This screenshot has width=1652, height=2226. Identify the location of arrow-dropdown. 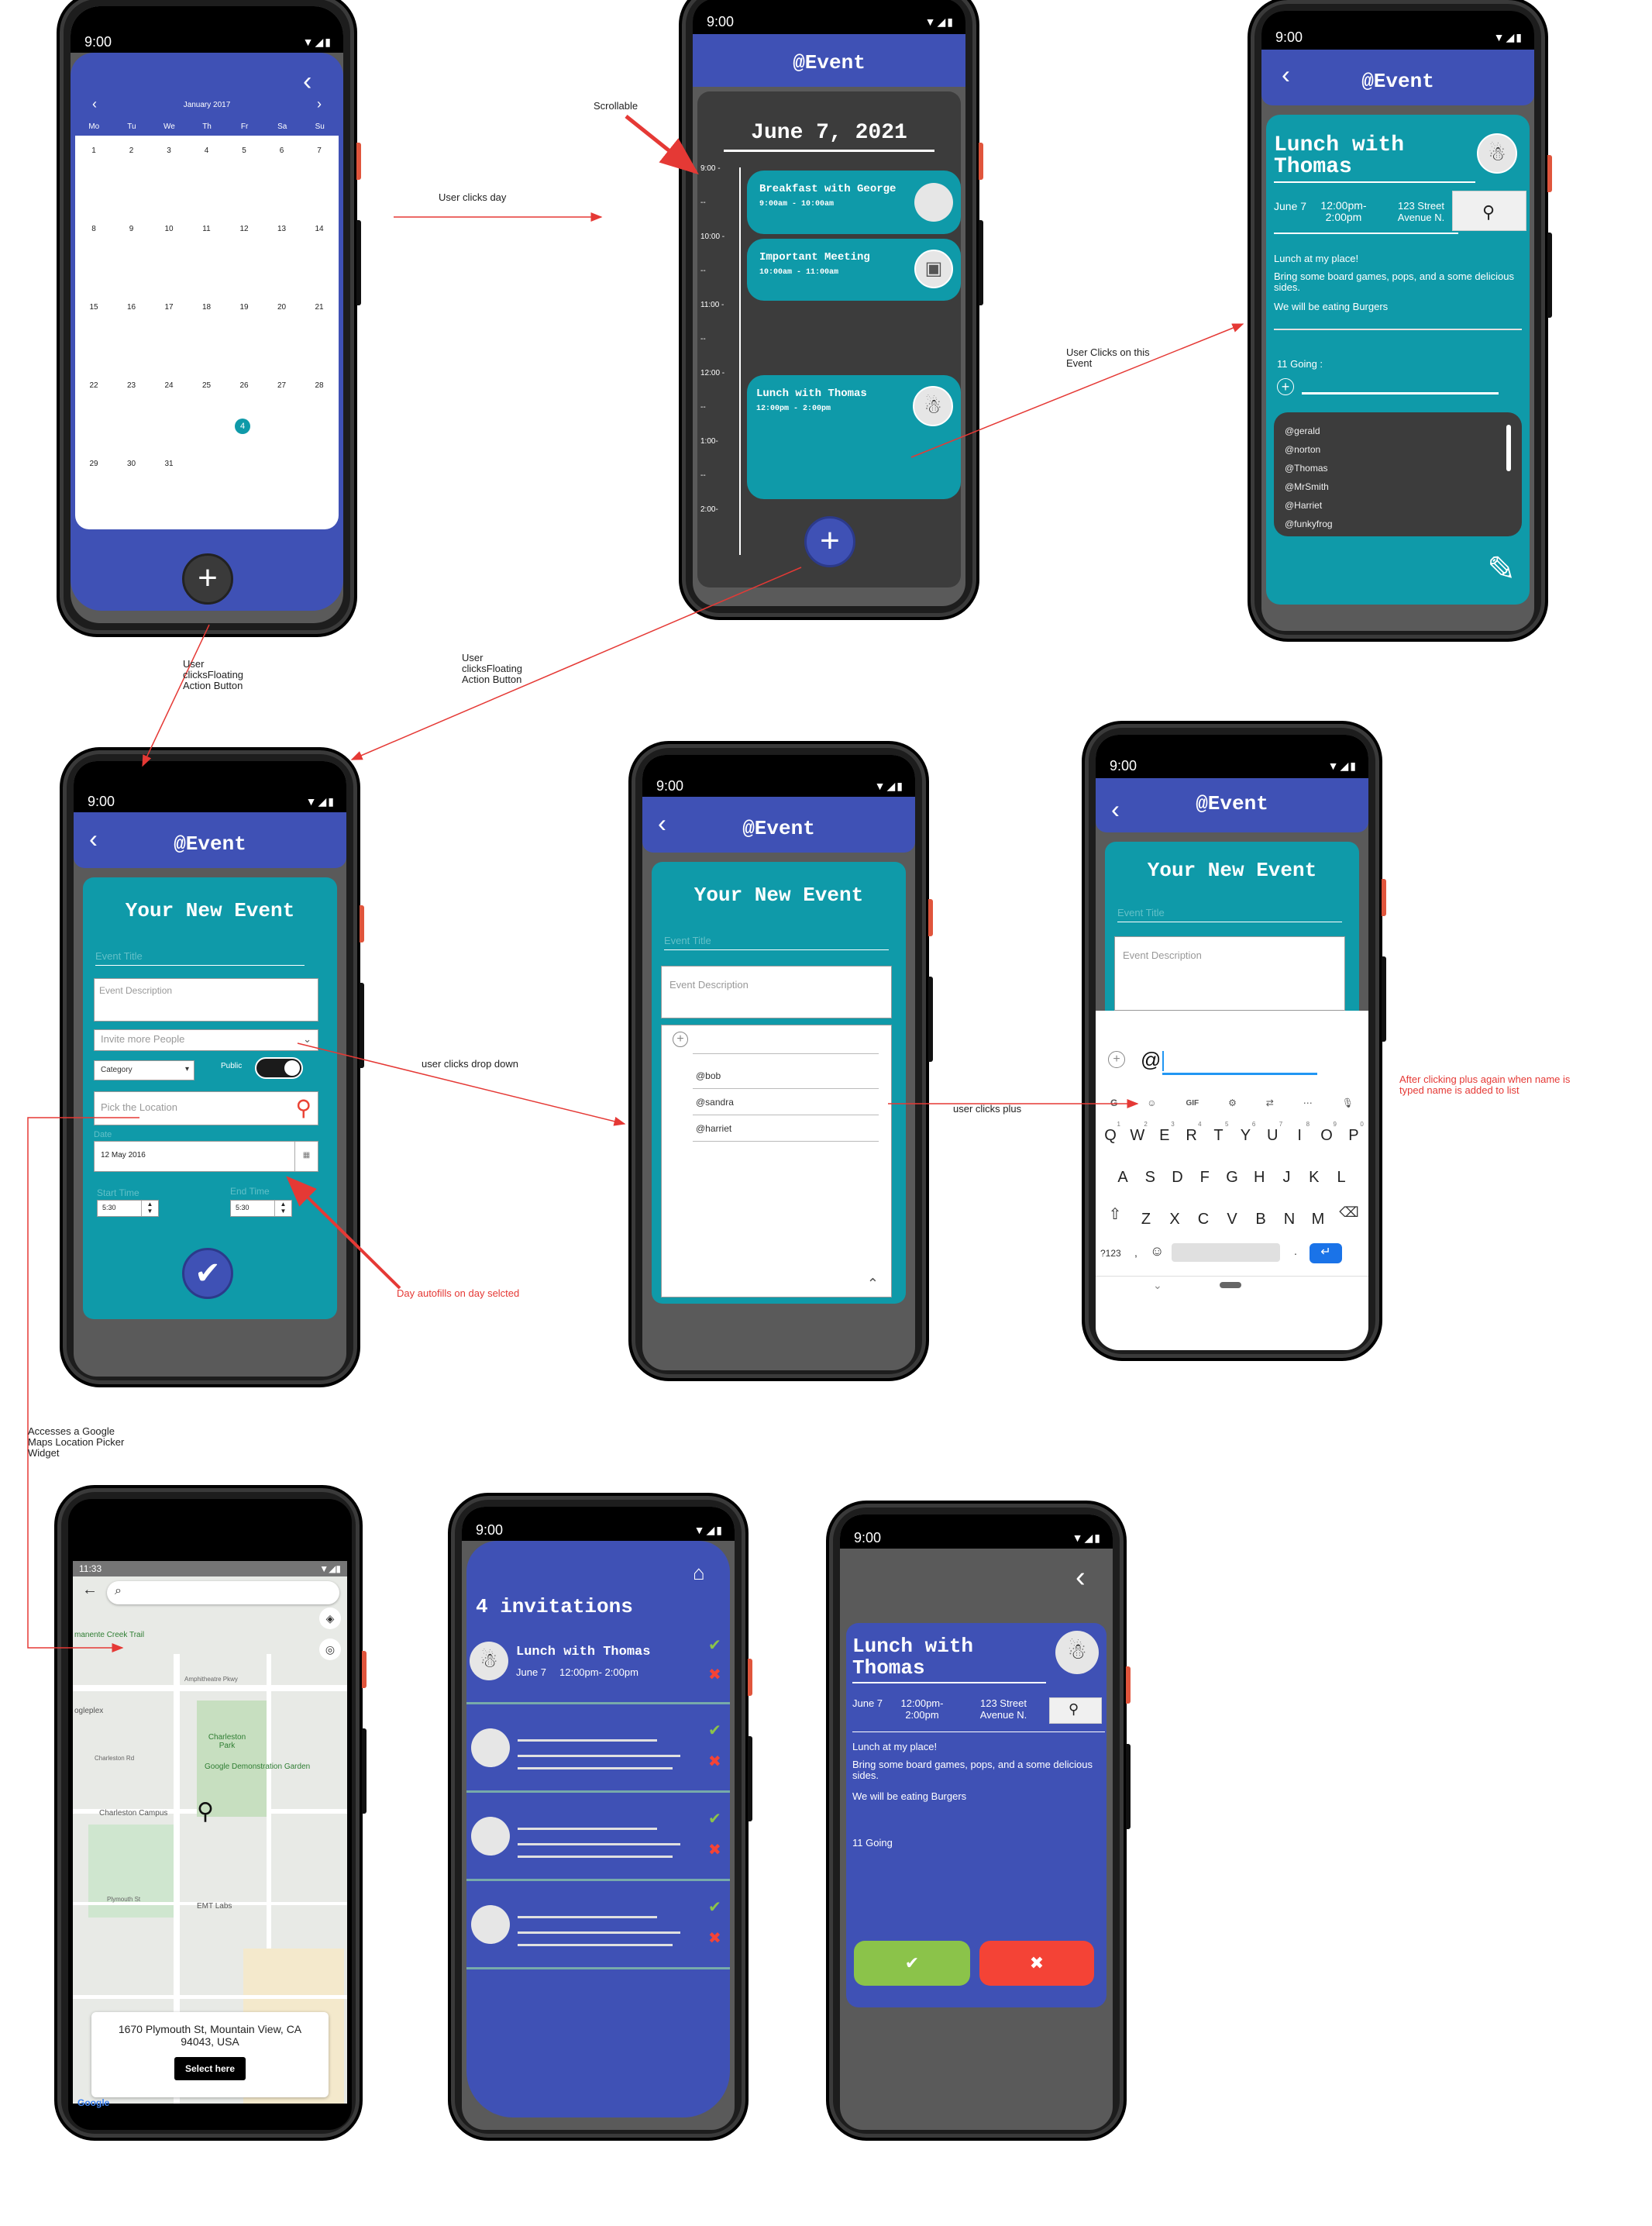
(461, 1084).